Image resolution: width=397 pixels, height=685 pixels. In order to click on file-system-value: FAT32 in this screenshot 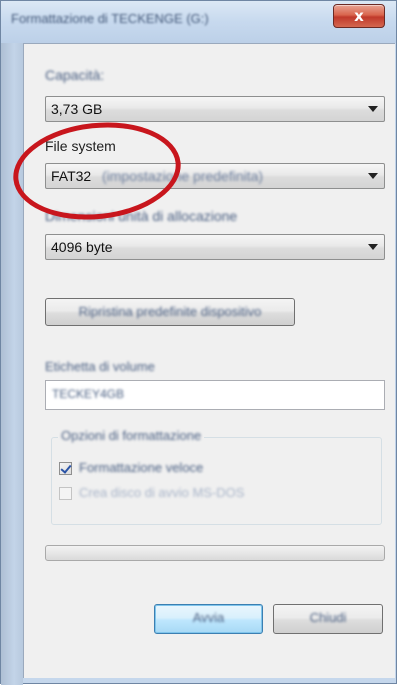, I will do `click(71, 176)`.